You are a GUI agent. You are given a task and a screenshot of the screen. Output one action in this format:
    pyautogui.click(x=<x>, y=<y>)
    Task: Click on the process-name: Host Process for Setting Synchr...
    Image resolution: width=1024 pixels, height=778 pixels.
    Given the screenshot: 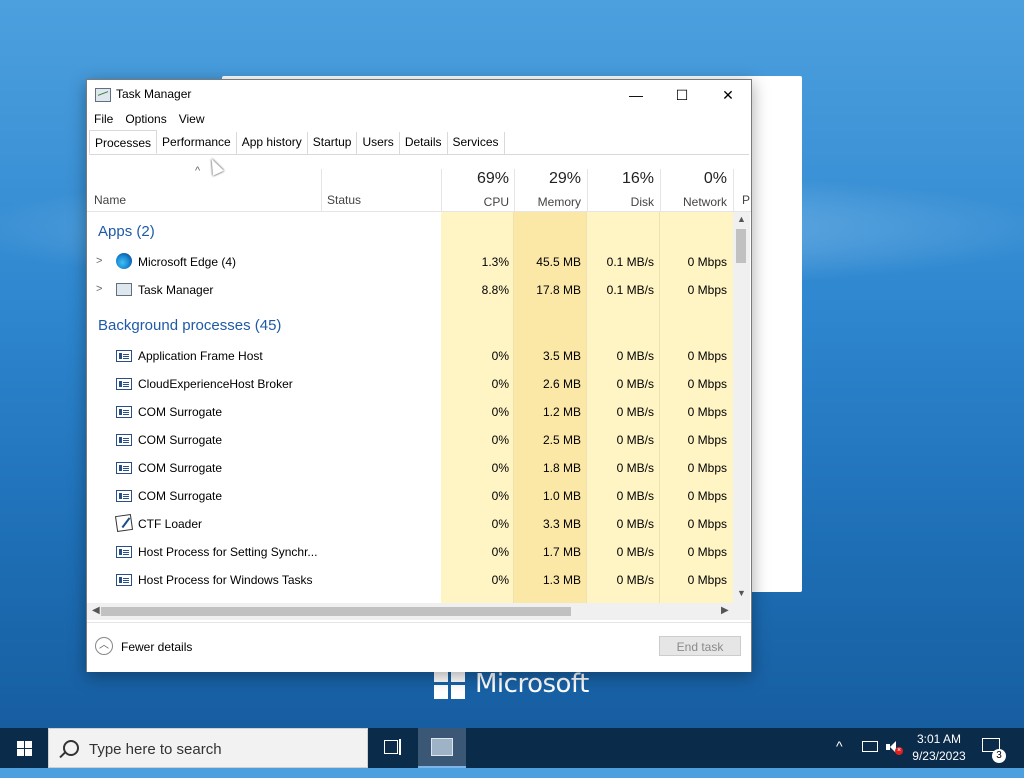 What is the action you would take?
    pyautogui.click(x=228, y=552)
    